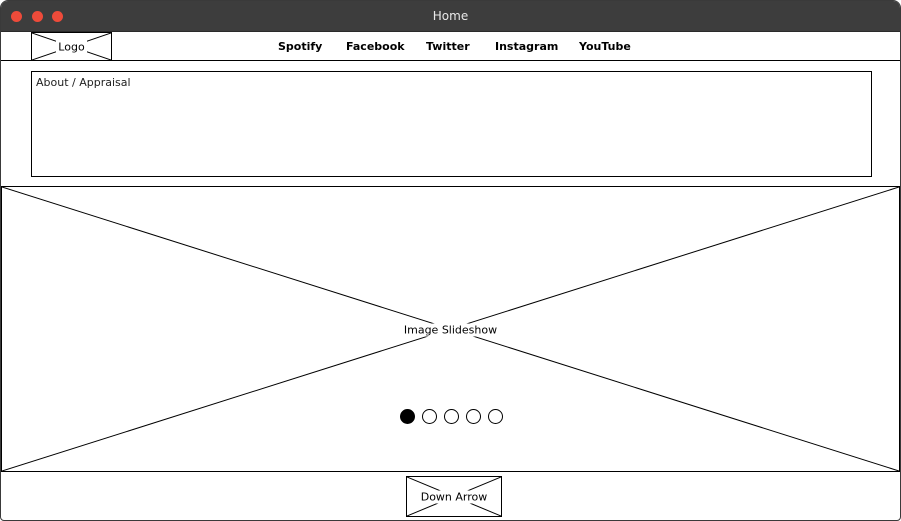 The height and width of the screenshot is (521, 901). What do you see at coordinates (526, 46) in the screenshot?
I see `nav-link-instagram: Instagram` at bounding box center [526, 46].